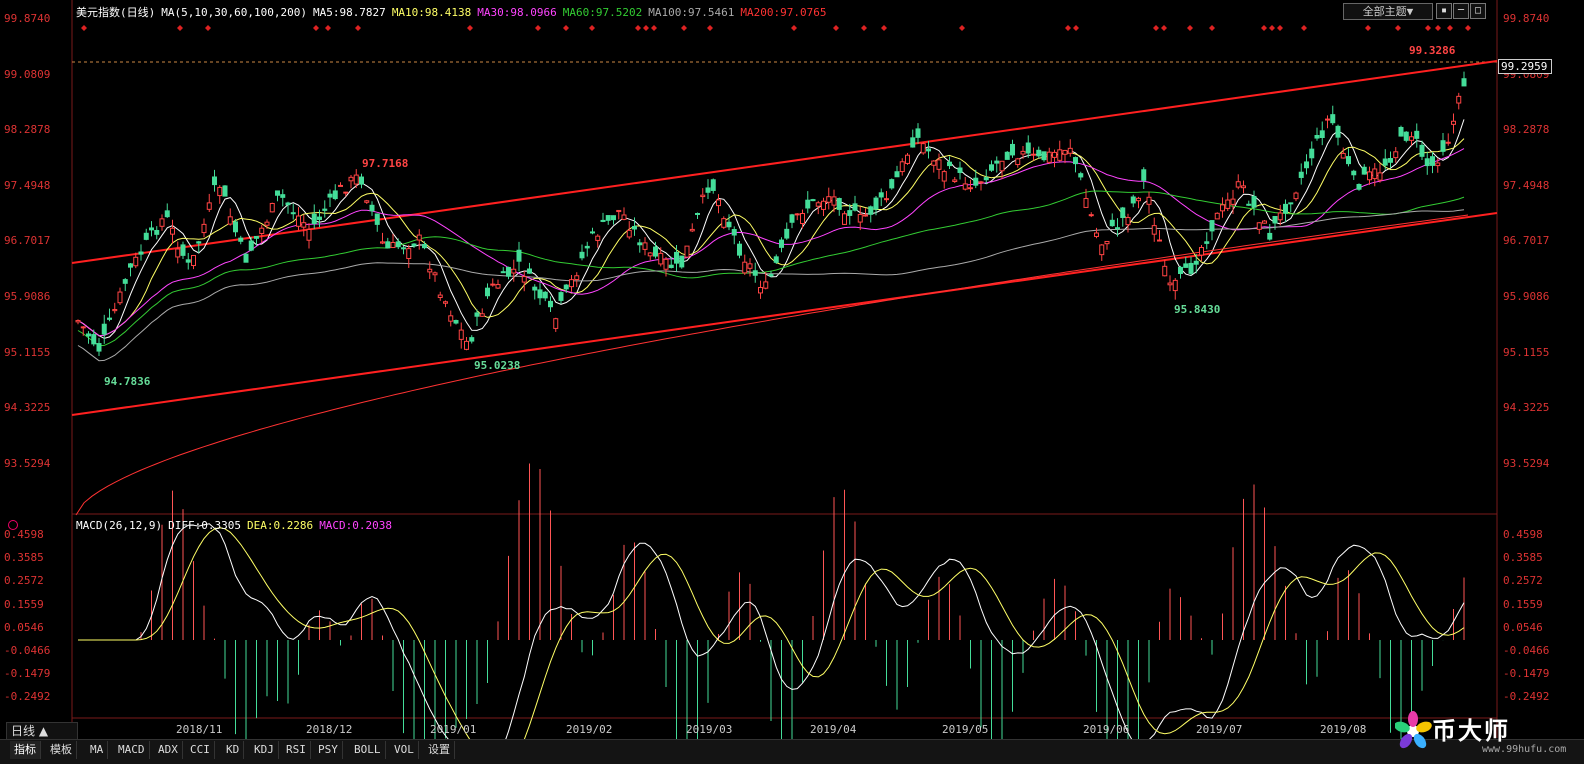 The width and height of the screenshot is (1584, 764). What do you see at coordinates (42, 731) in the screenshot?
I see `period-selector: 日线 ▲` at bounding box center [42, 731].